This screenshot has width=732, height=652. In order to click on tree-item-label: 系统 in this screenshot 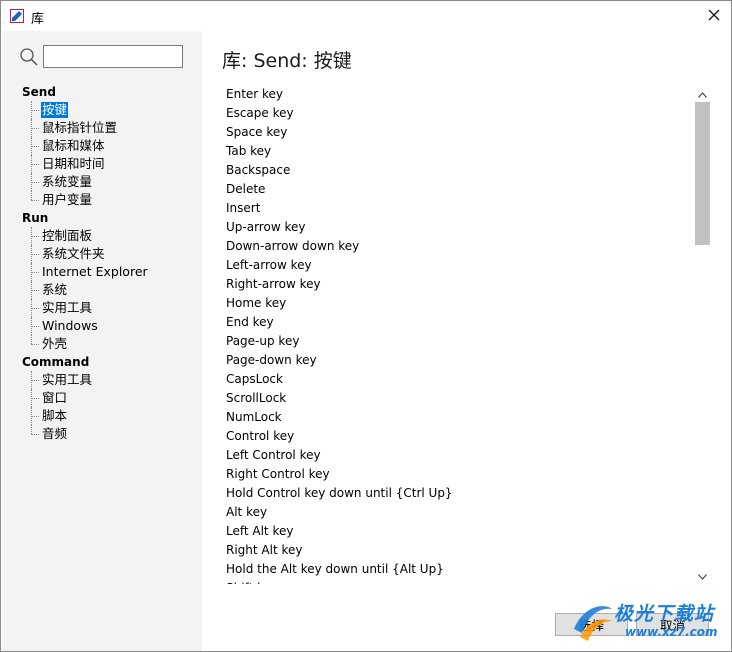, I will do `click(55, 289)`.